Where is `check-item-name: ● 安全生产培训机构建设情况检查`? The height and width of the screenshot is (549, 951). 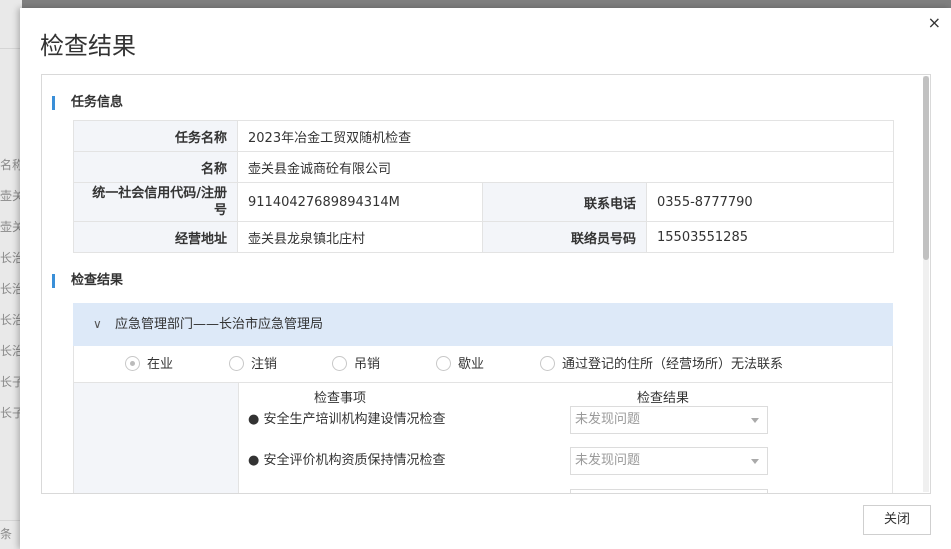
check-item-name: ● 安全生产培训机构建设情况检查 is located at coordinates (347, 419).